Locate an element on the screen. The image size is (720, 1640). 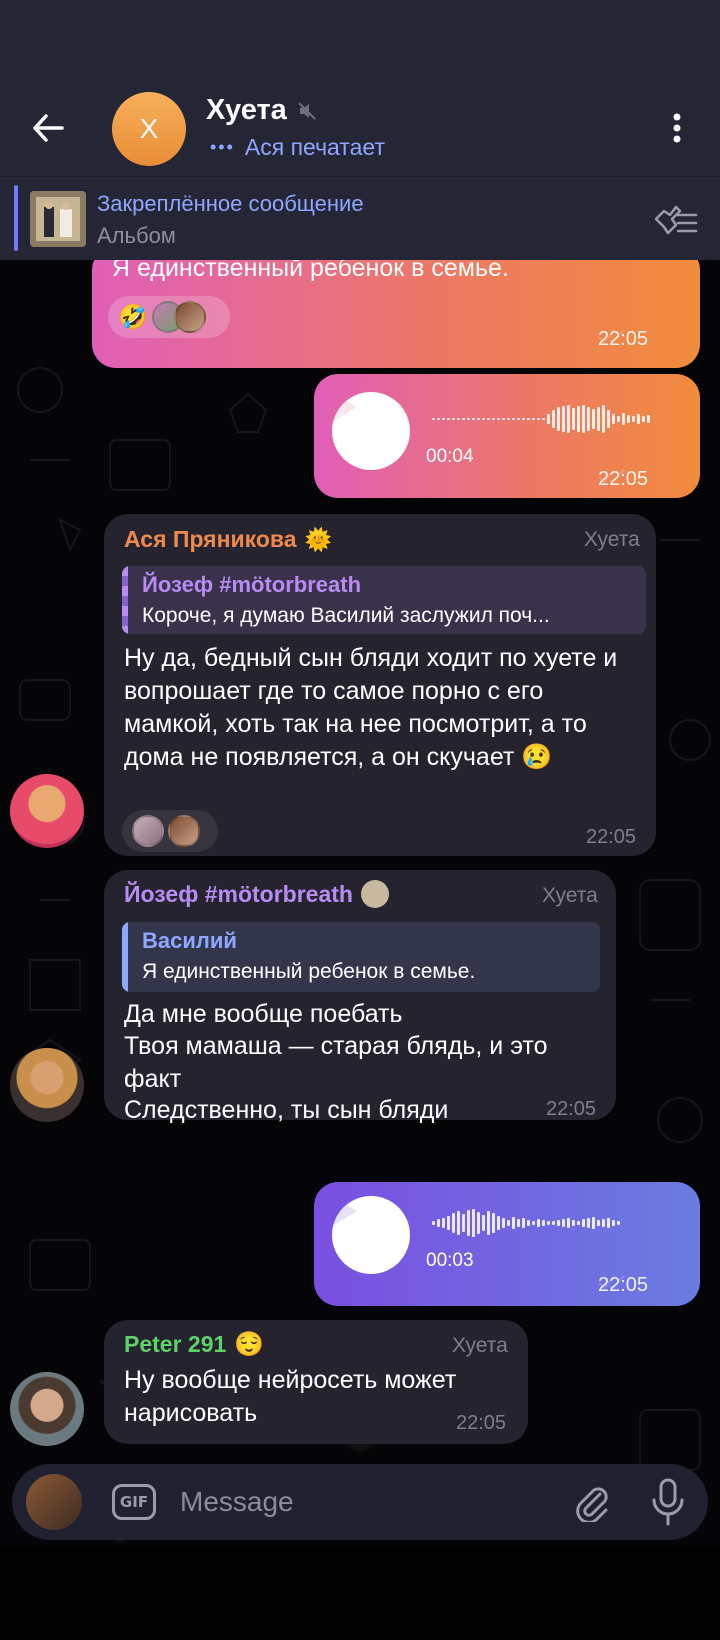
reaction-emoji: 🤣 is located at coordinates (133, 317).